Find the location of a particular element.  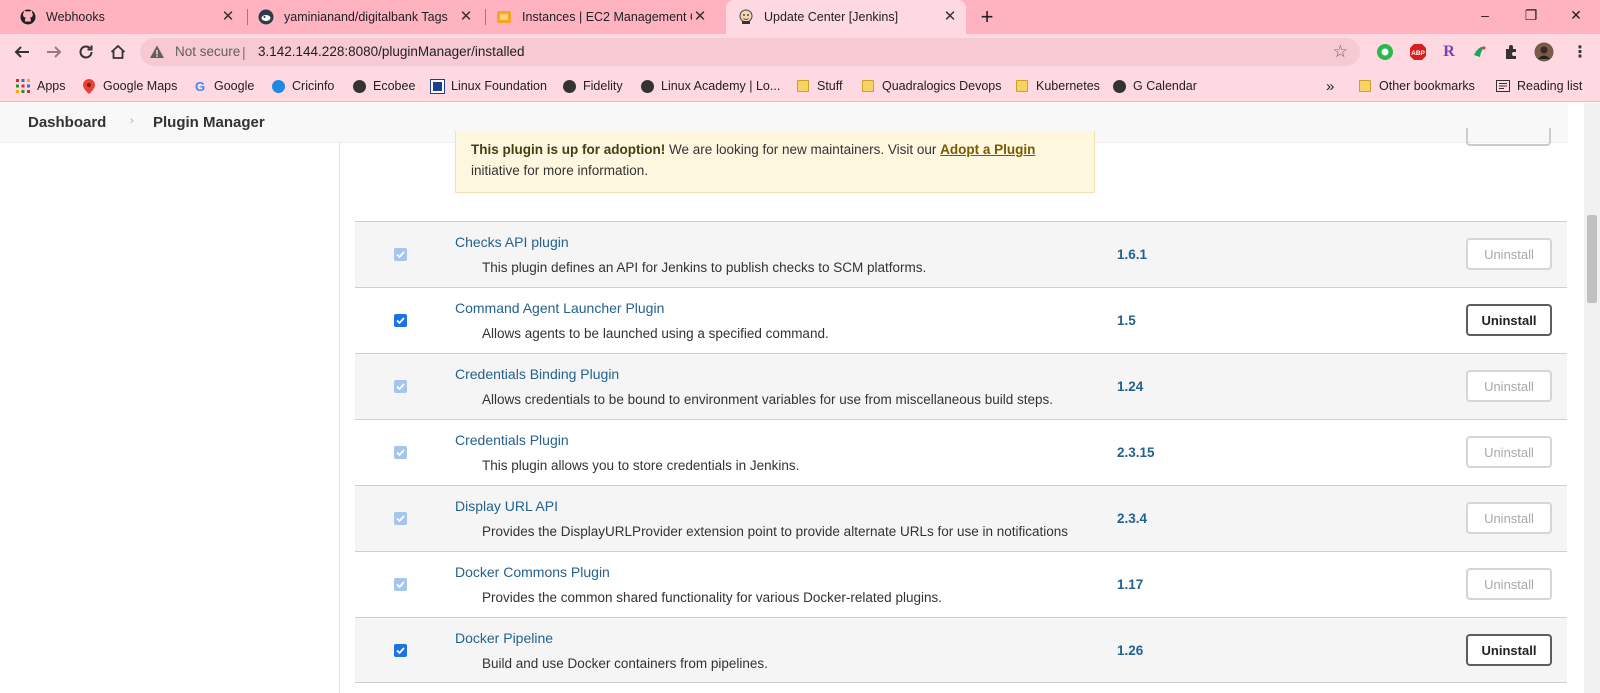

reading-list-button: Reading list is located at coordinates (1539, 86).